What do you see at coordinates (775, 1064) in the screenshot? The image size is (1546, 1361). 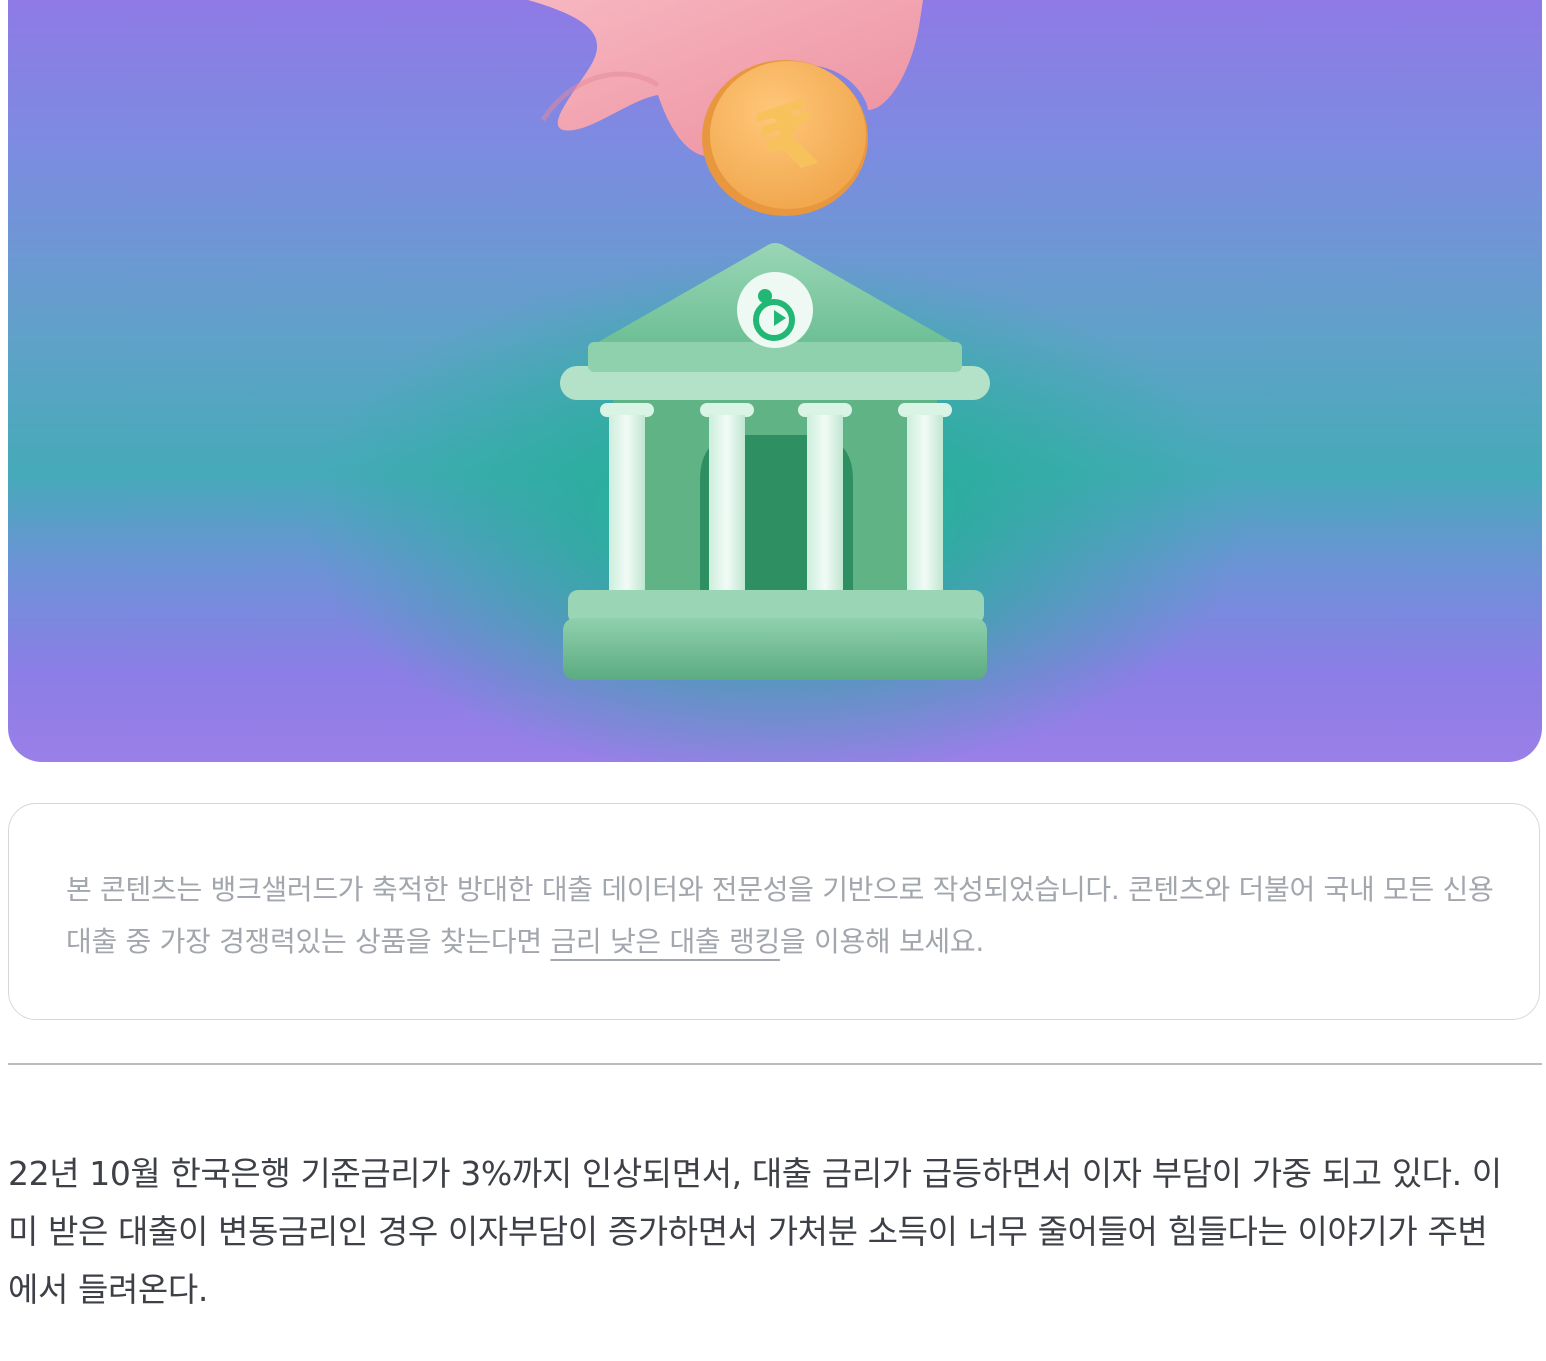 I see `section-divider` at bounding box center [775, 1064].